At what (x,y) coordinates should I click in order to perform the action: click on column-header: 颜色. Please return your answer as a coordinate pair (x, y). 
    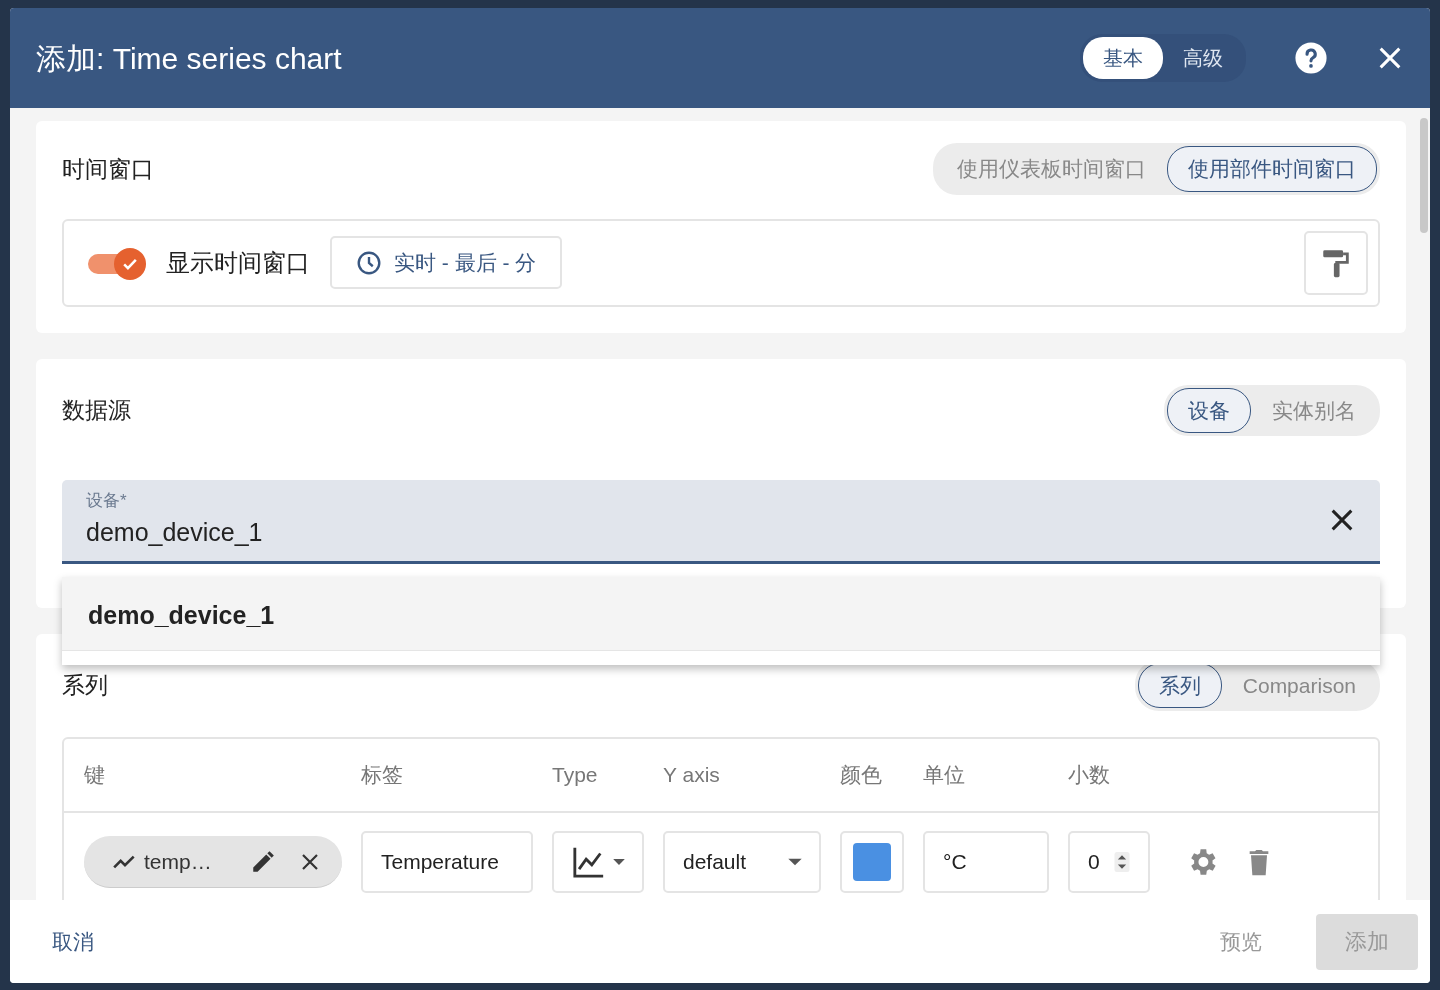
    Looking at the image, I should click on (861, 775).